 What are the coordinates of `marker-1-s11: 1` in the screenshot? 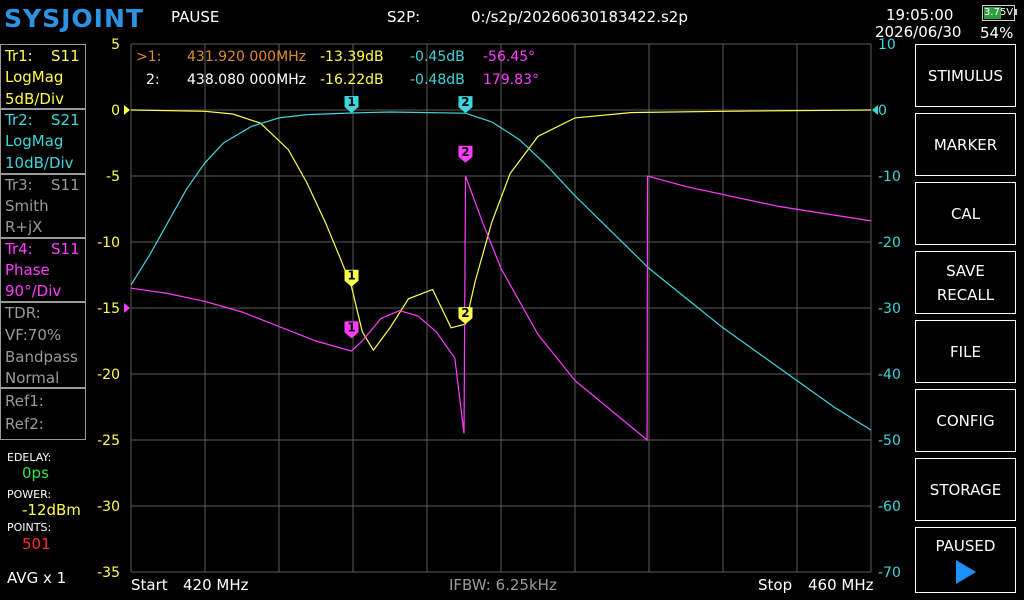 It's located at (351, 278).